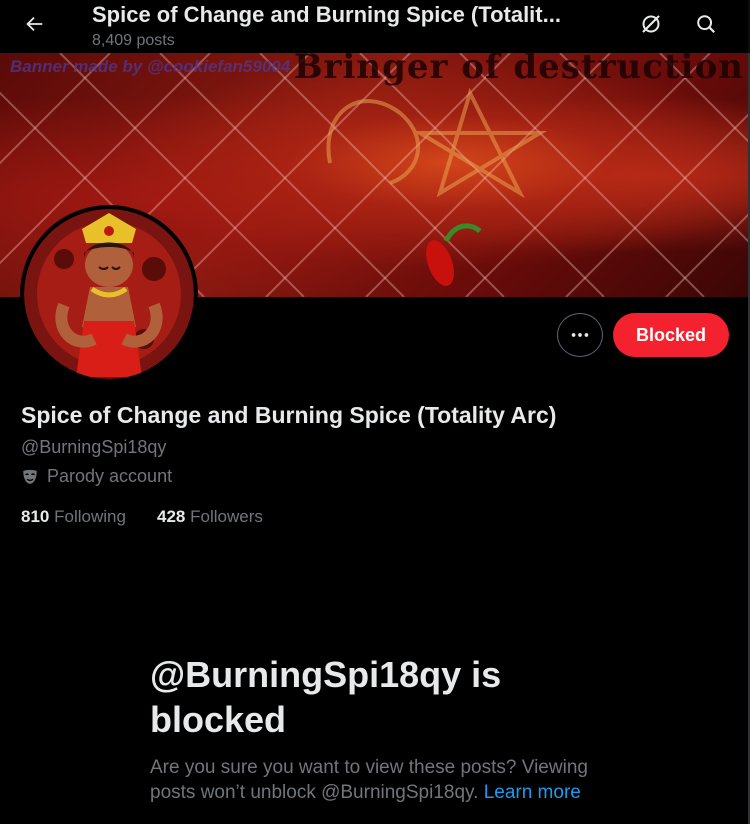 The width and height of the screenshot is (750, 824). I want to click on search-icon, so click(706, 24).